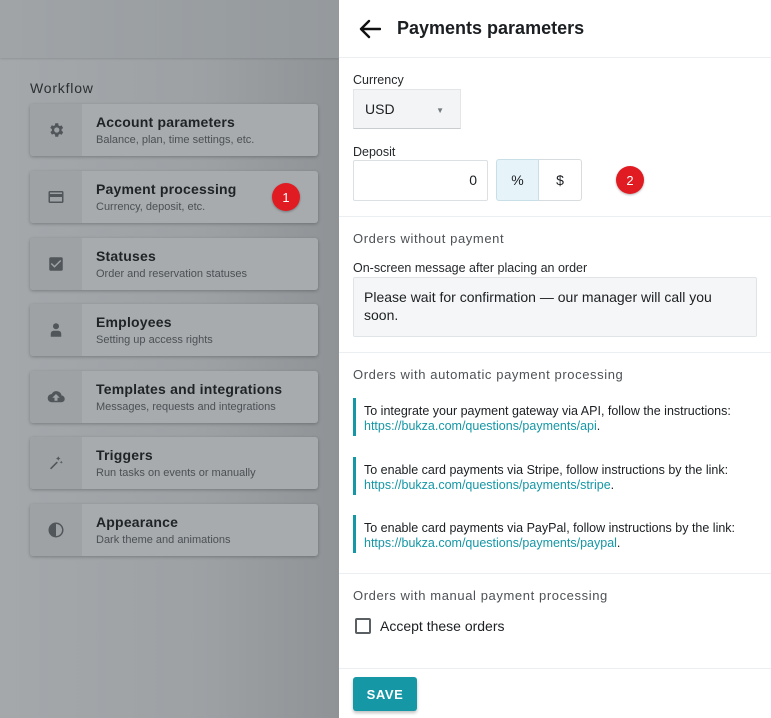 The width and height of the screenshot is (771, 718). I want to click on menu-card-title: Templates and integrations, so click(189, 389).